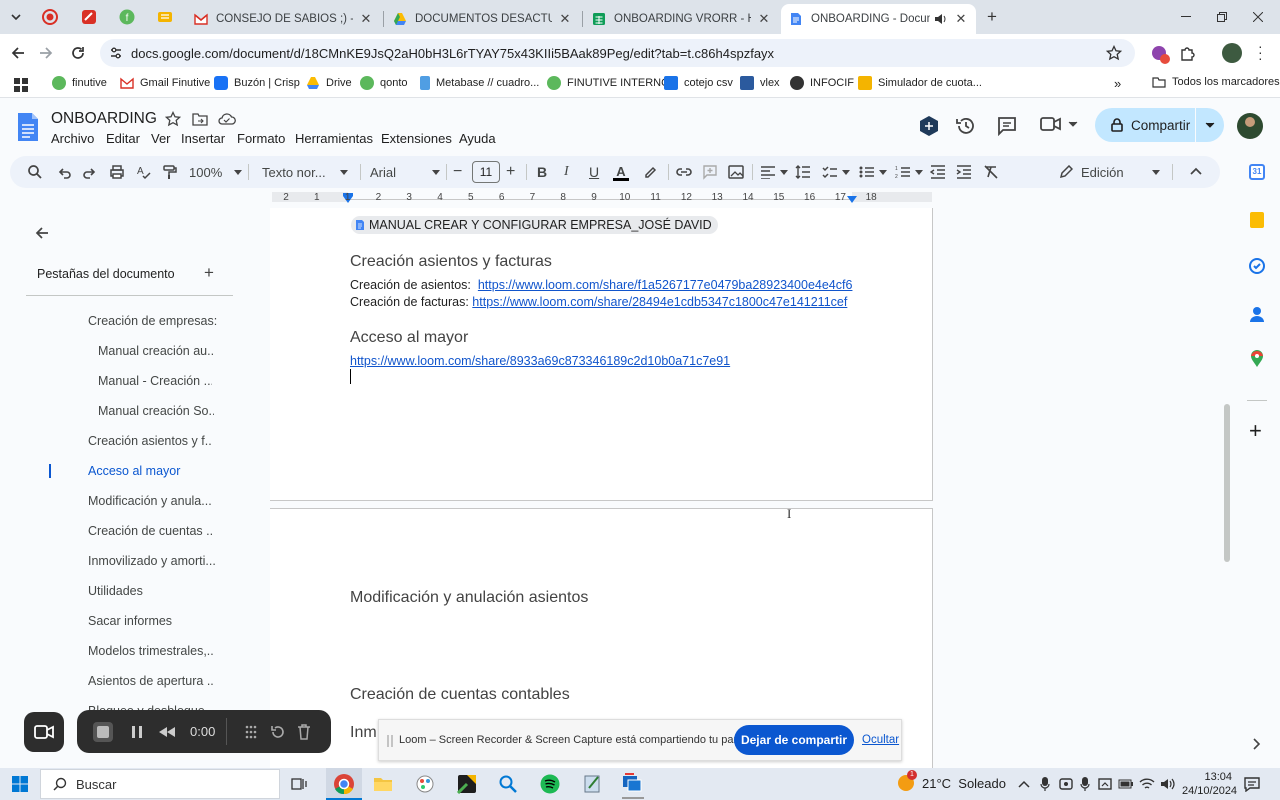 Image resolution: width=1280 pixels, height=800 pixels. I want to click on checklist-select, so click(836, 172).